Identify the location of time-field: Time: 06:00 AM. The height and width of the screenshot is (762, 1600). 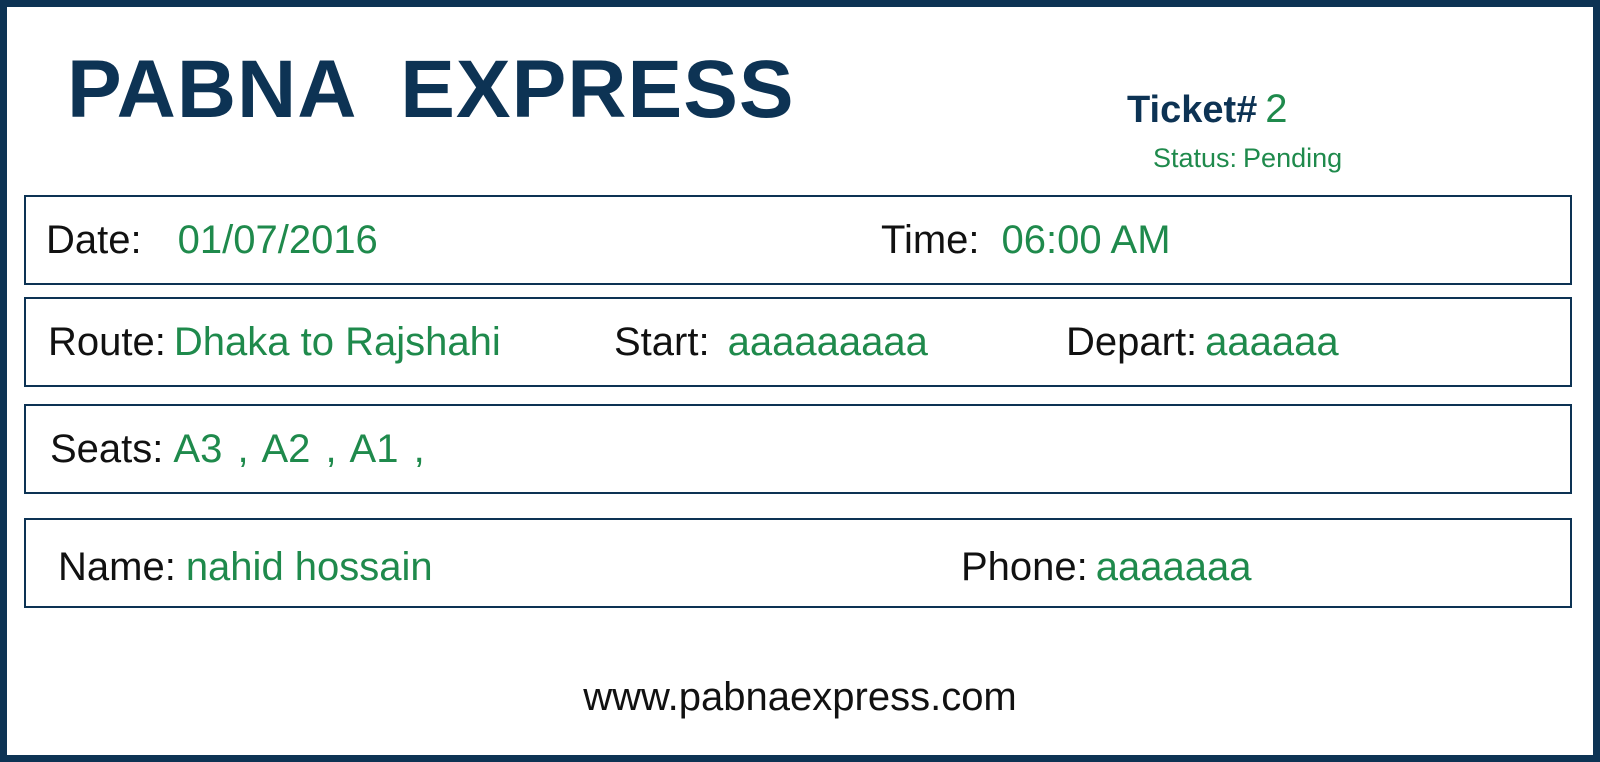
(1026, 240).